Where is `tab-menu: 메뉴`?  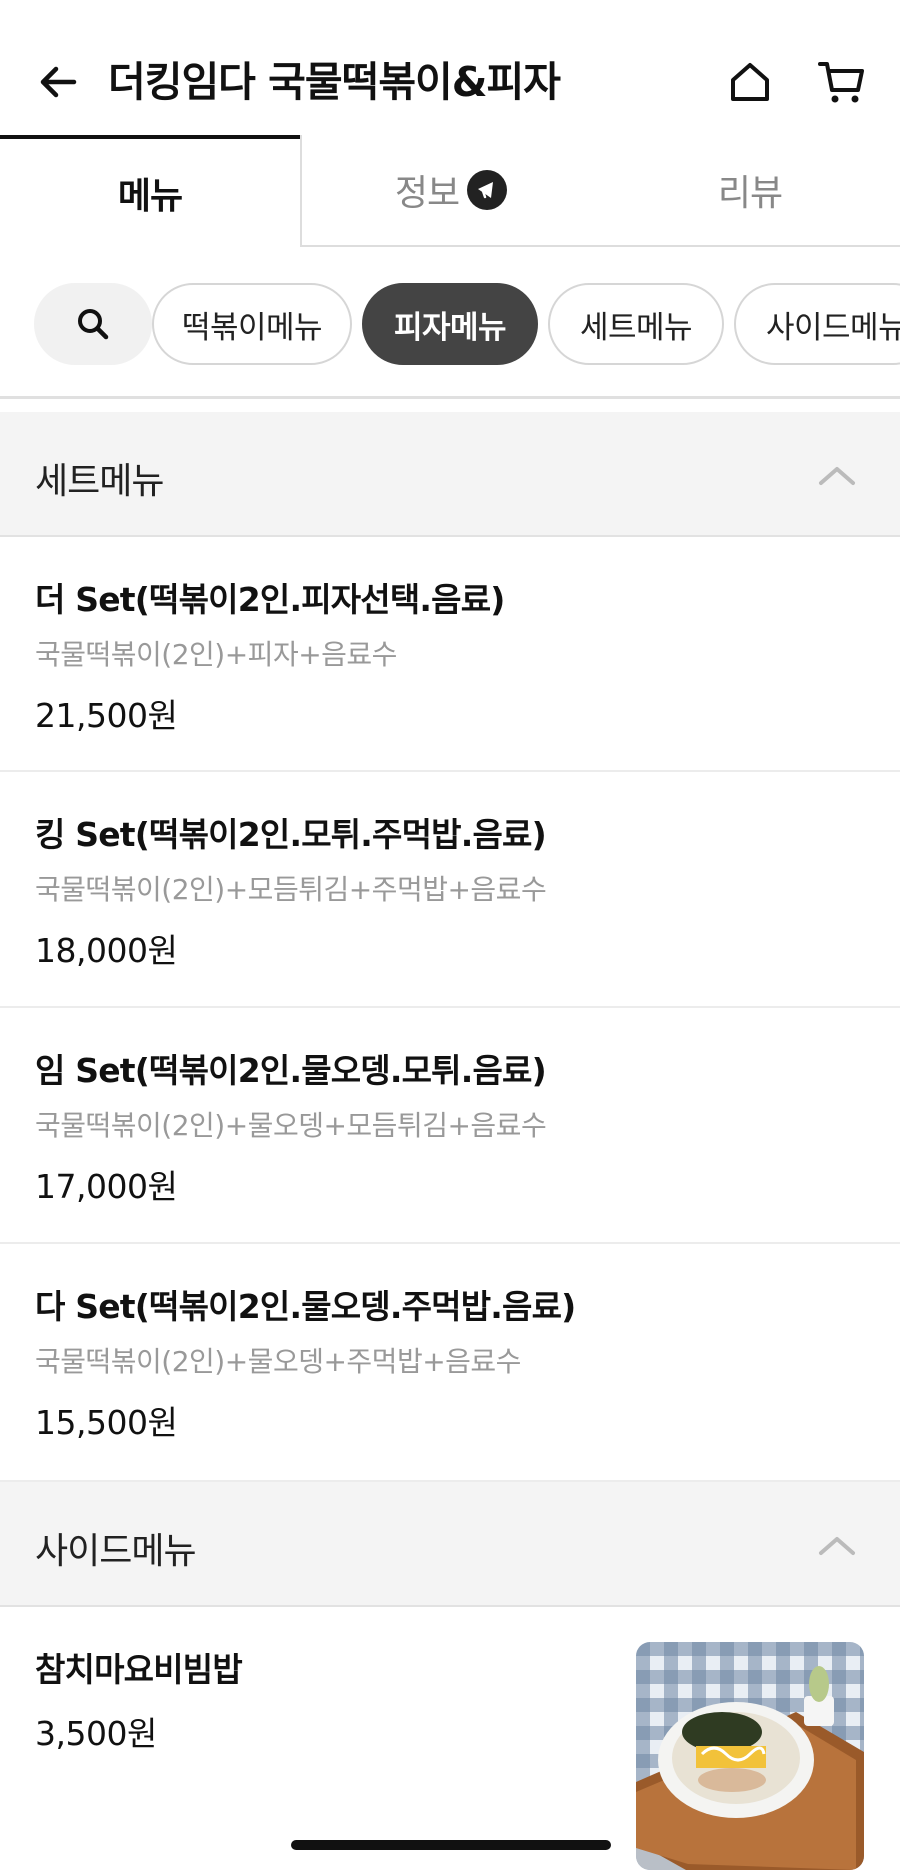
tab-menu: 메뉴 is located at coordinates (150, 191).